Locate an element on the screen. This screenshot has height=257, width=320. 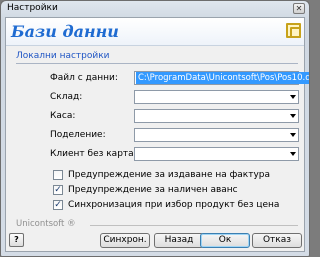
walkin-client-value is located at coordinates (138, 154).